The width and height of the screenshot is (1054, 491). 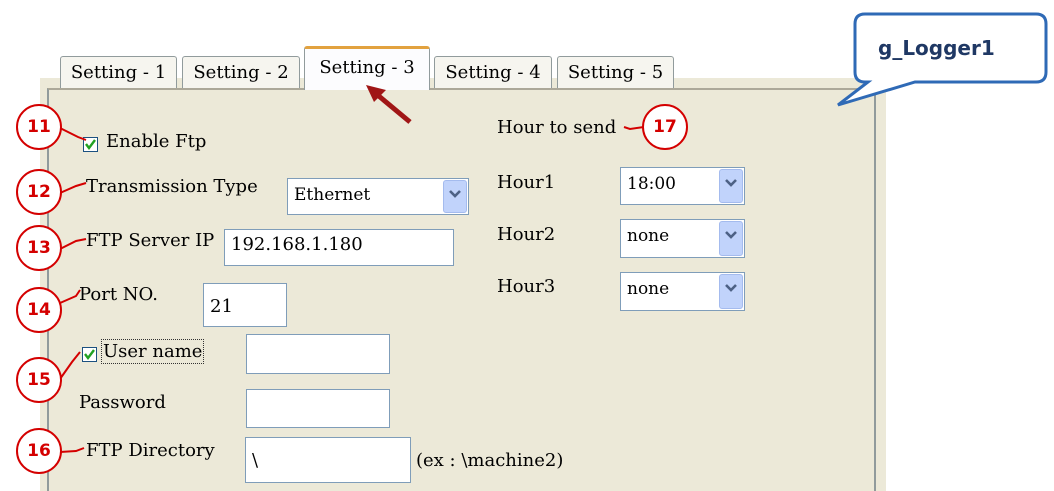 What do you see at coordinates (648, 289) in the screenshot?
I see `hour3-value: none` at bounding box center [648, 289].